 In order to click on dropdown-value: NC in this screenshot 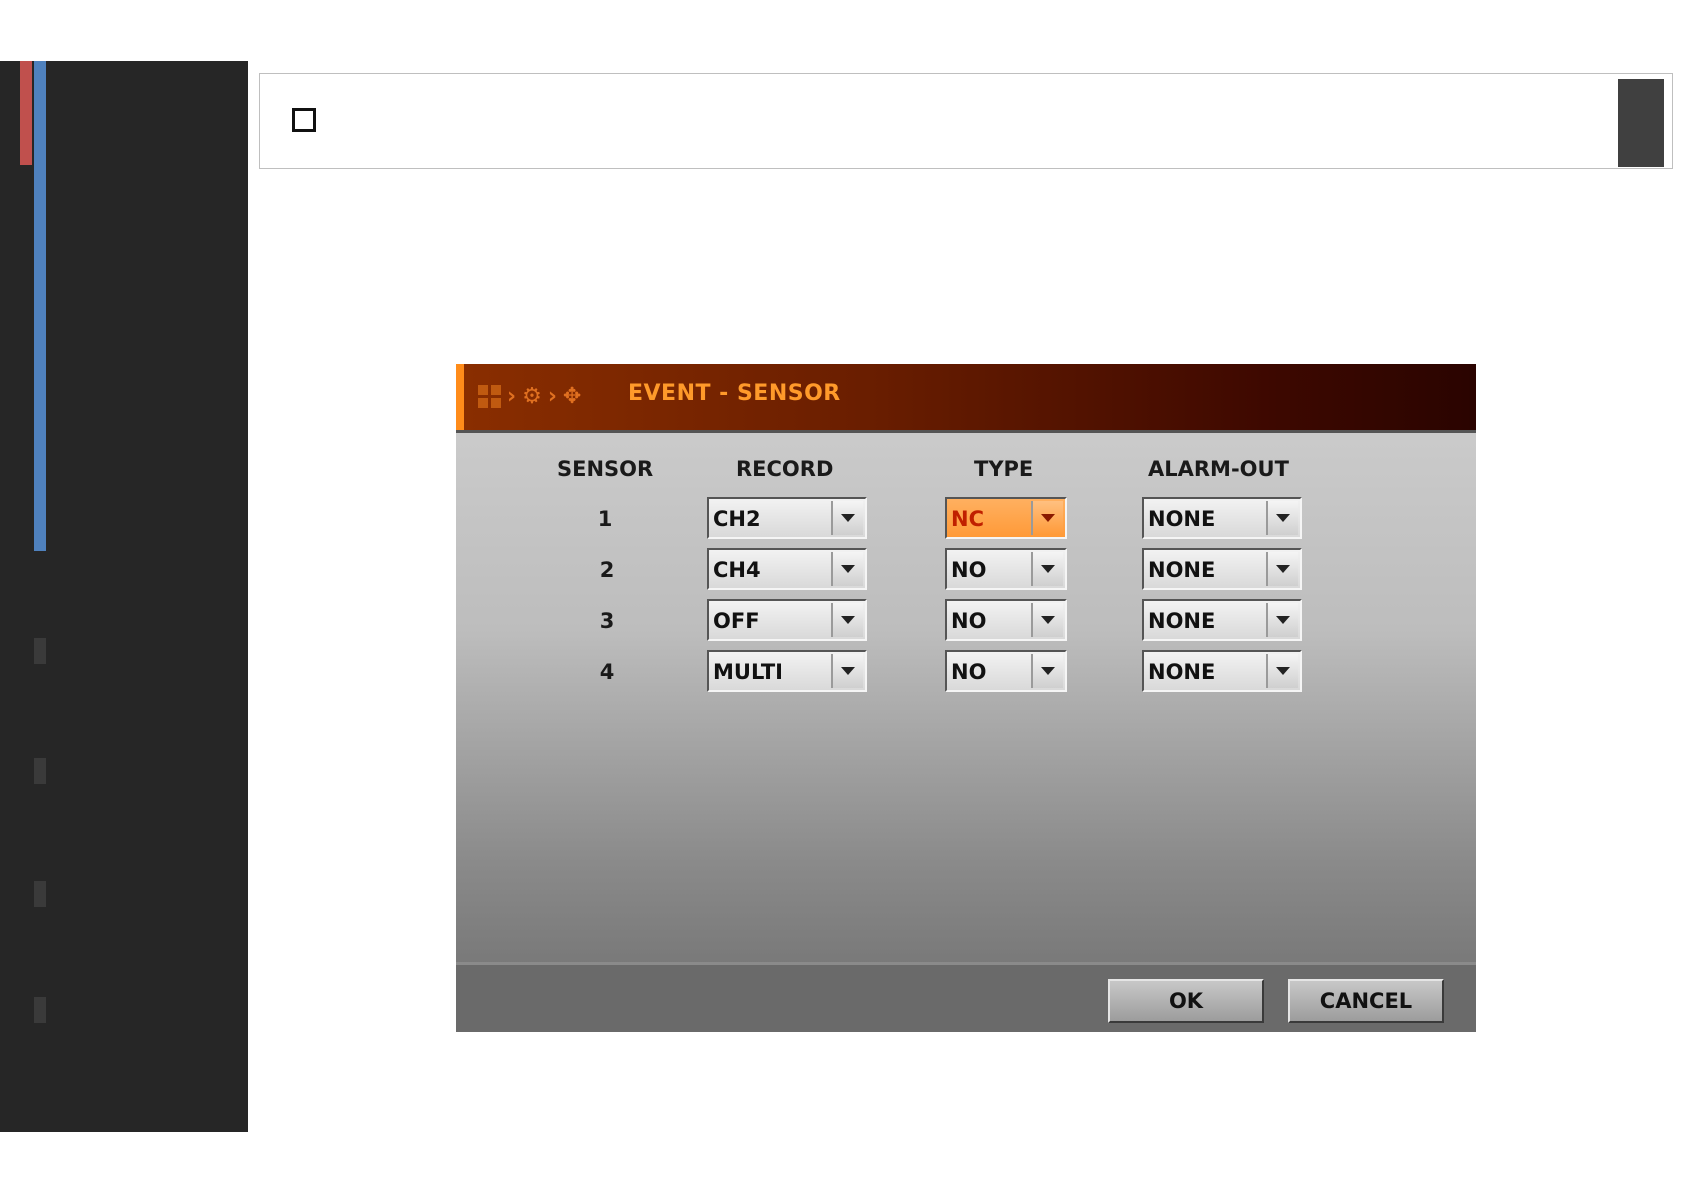, I will do `click(967, 519)`.